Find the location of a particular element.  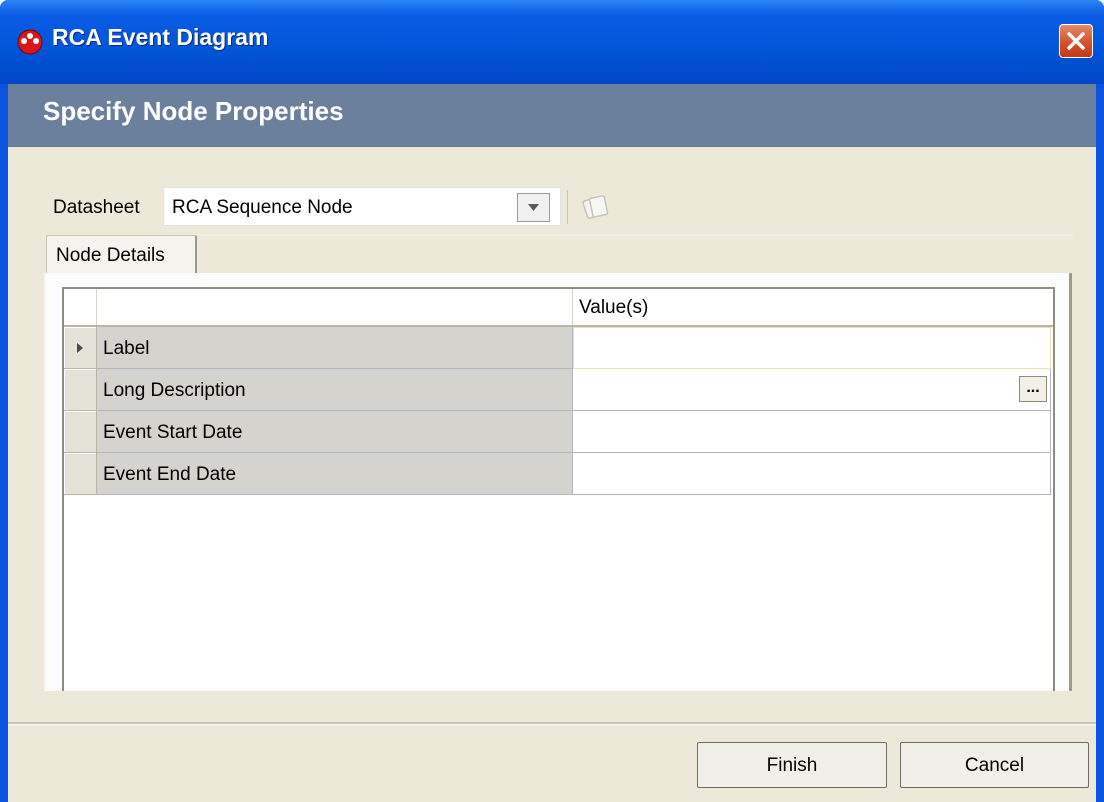

finish-button: Finish is located at coordinates (792, 765).